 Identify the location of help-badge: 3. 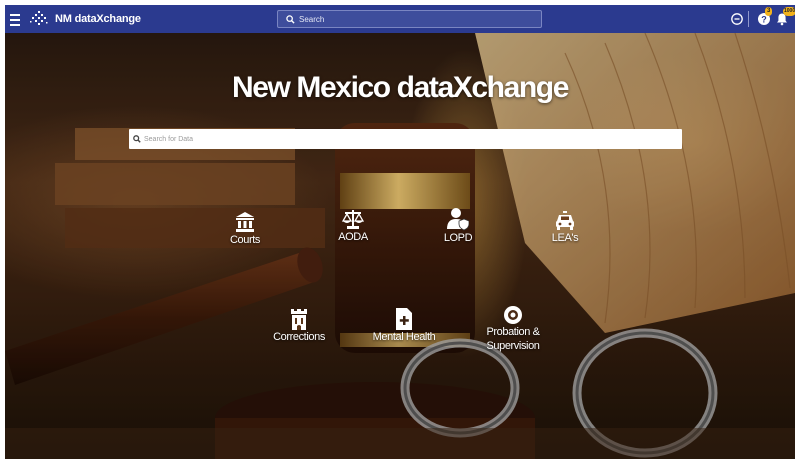
(769, 11).